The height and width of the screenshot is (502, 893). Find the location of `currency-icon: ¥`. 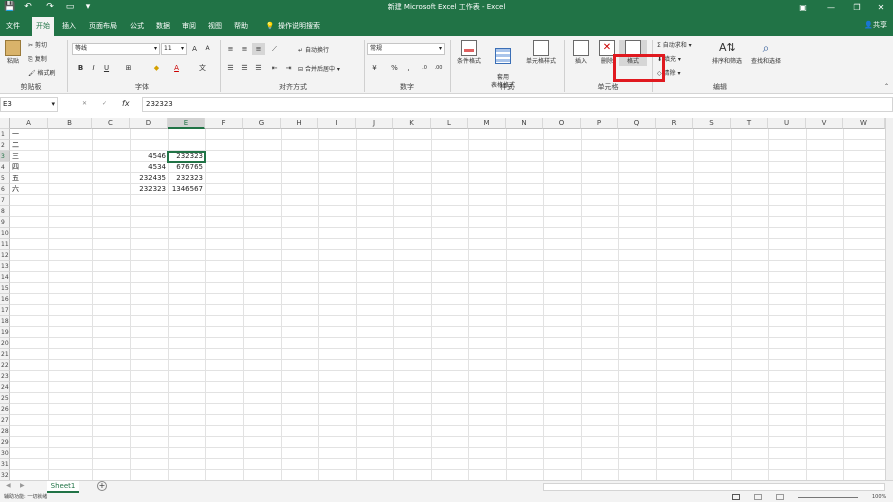

currency-icon: ¥ is located at coordinates (374, 68).